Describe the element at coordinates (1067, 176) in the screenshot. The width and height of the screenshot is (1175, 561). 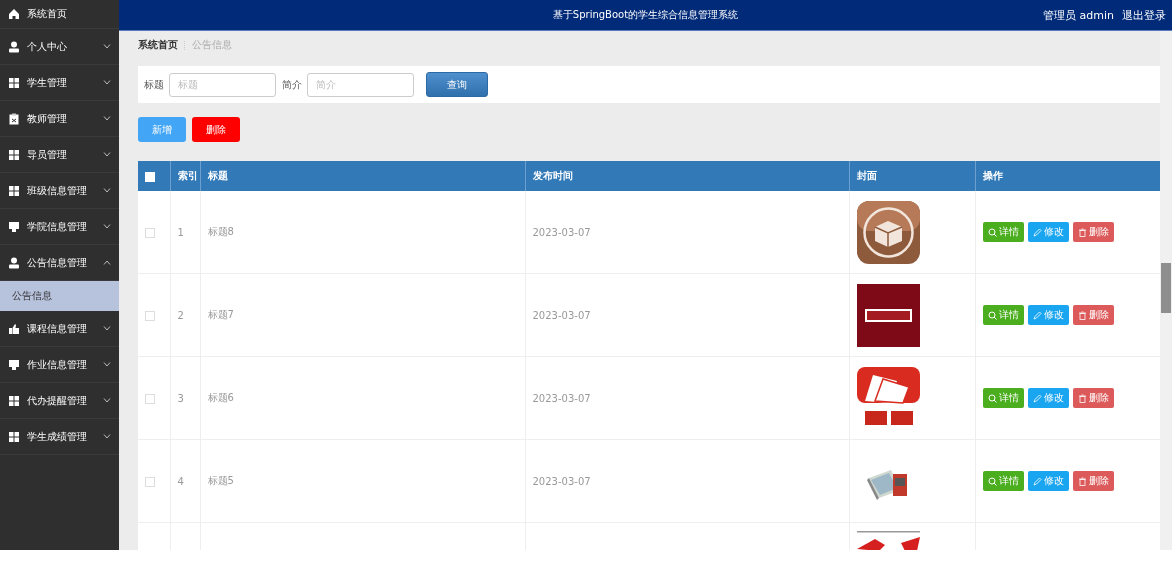
I see `column-header: 操作` at that location.